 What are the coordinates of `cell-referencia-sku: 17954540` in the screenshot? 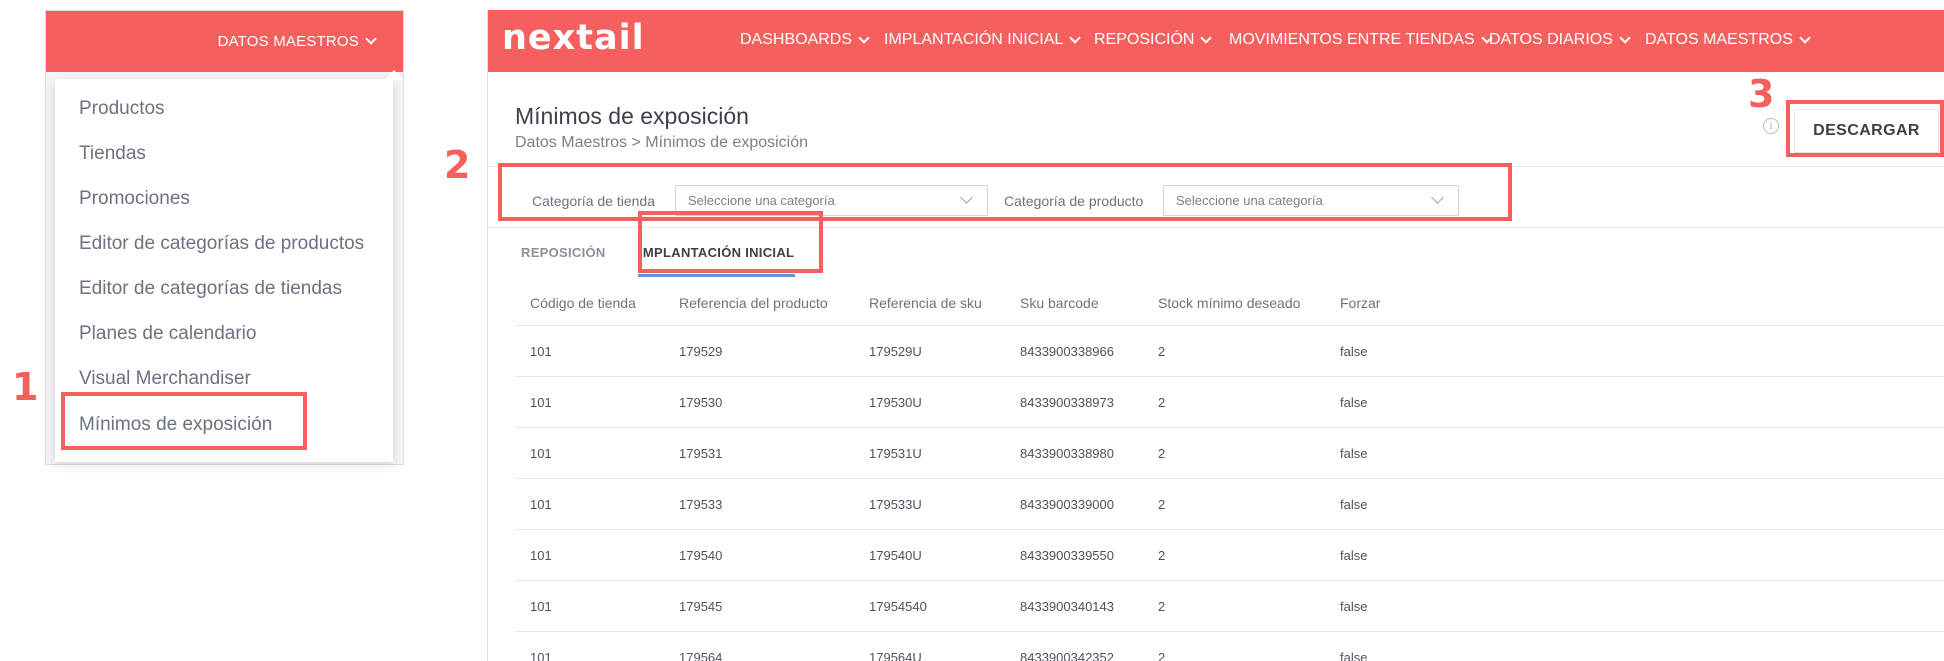 It's located at (898, 606).